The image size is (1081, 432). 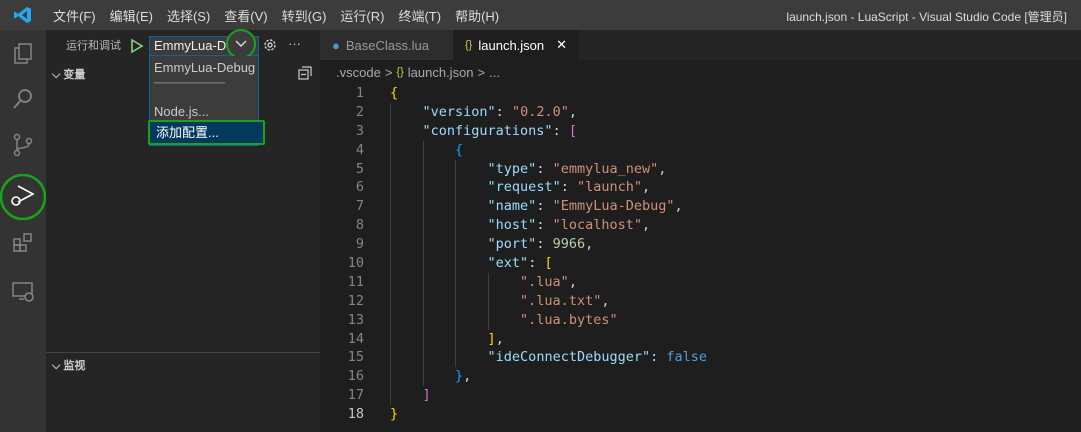 I want to click on code-text: "configurations": [, so click(x=483, y=131).